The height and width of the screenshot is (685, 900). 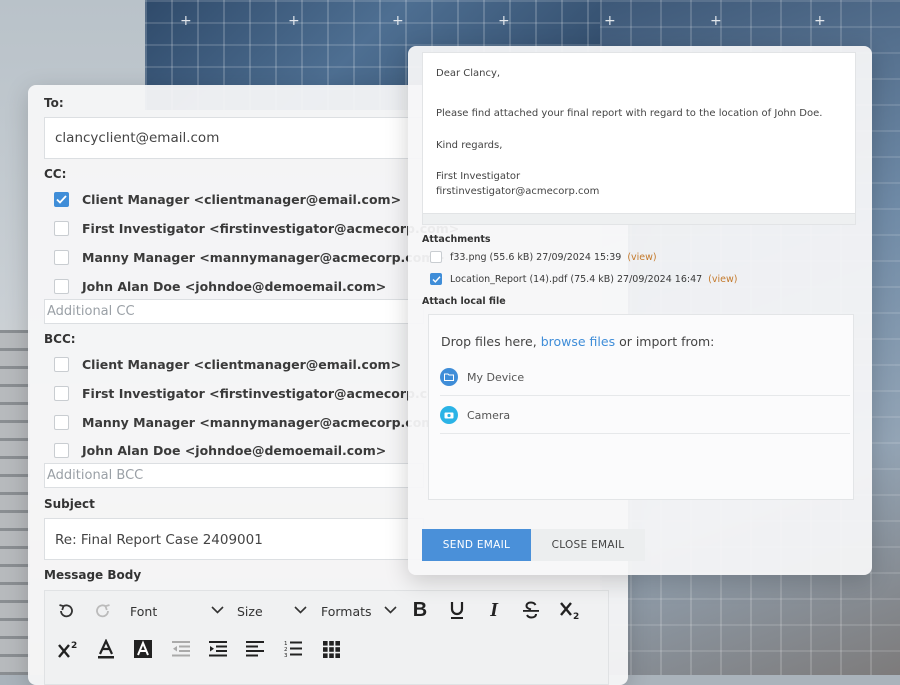 What do you see at coordinates (234, 311) in the screenshot?
I see `additional-cc-input: Additional CC` at bounding box center [234, 311].